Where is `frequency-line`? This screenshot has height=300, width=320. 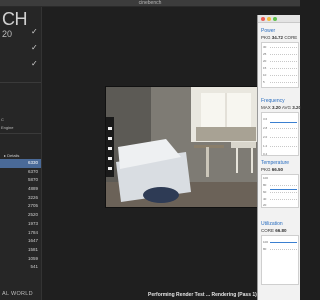 frequency-line is located at coordinates (283, 122).